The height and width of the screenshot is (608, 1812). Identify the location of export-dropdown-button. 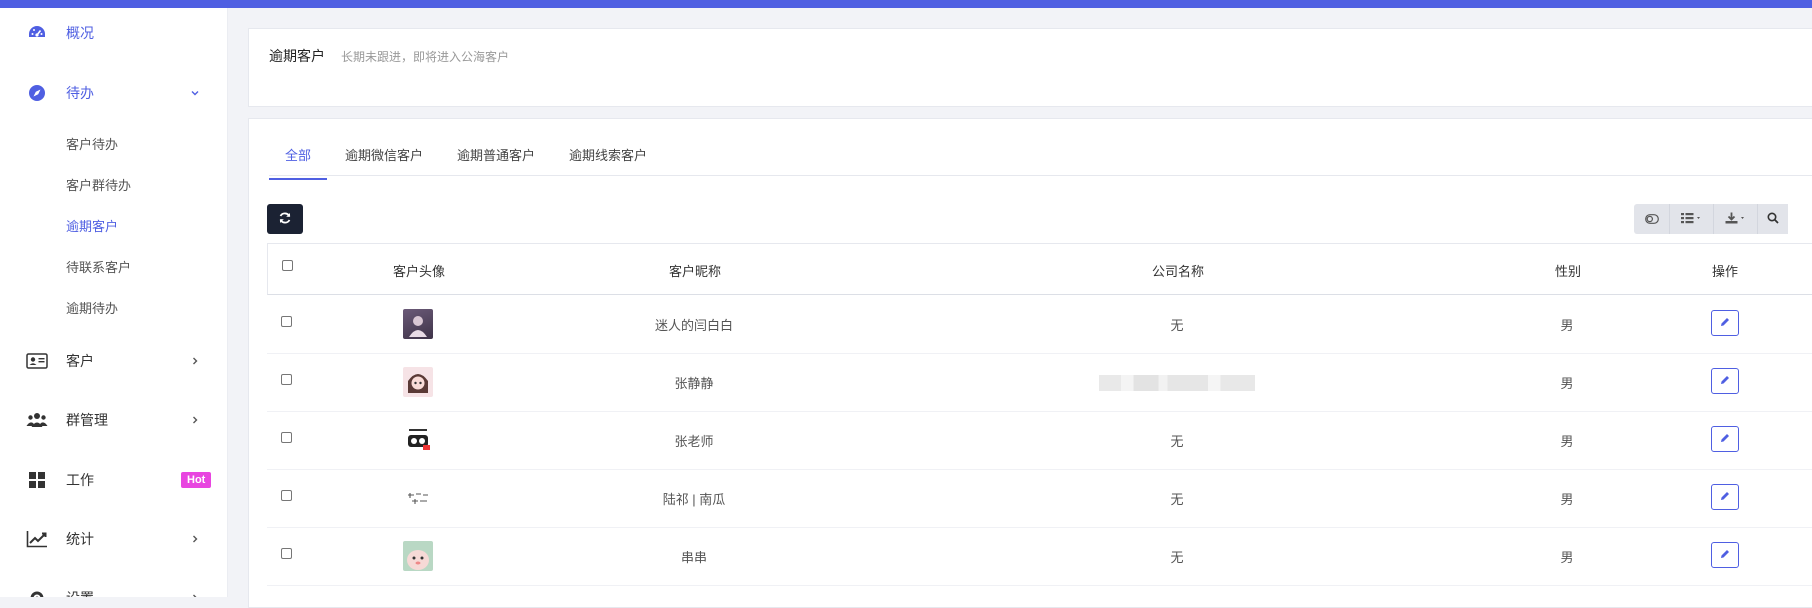
(1736, 219).